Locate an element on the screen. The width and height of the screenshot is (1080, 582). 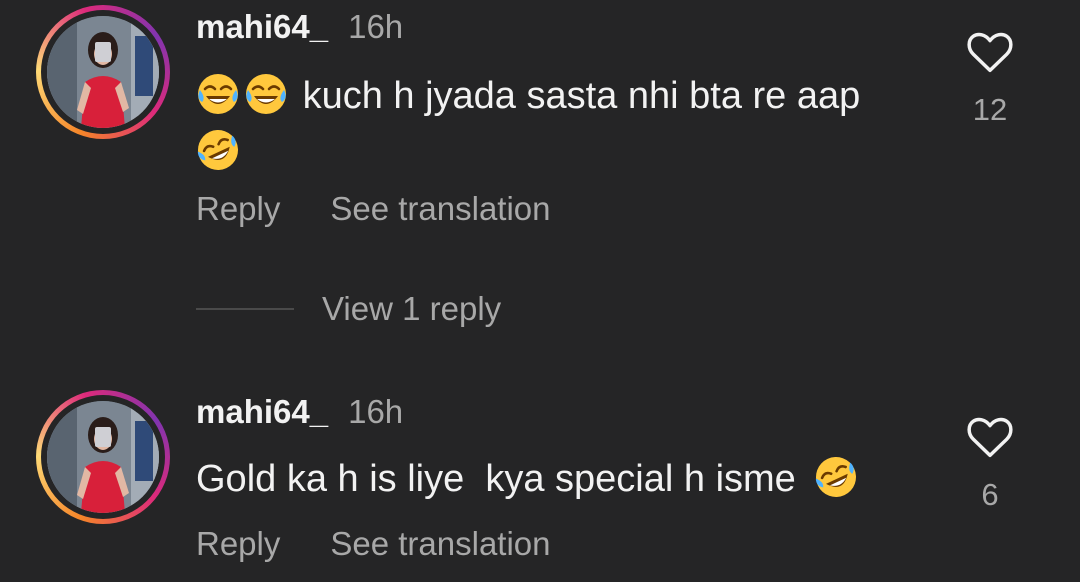
divider-line is located at coordinates (245, 309).